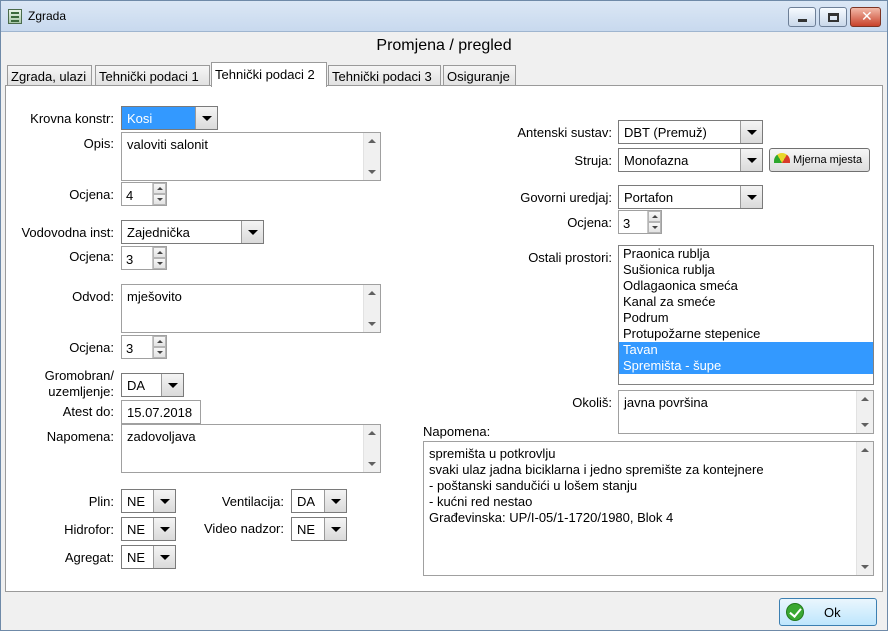 This screenshot has width=888, height=631. Describe the element at coordinates (152, 385) in the screenshot. I see `gromobran-dropdown: DA` at that location.